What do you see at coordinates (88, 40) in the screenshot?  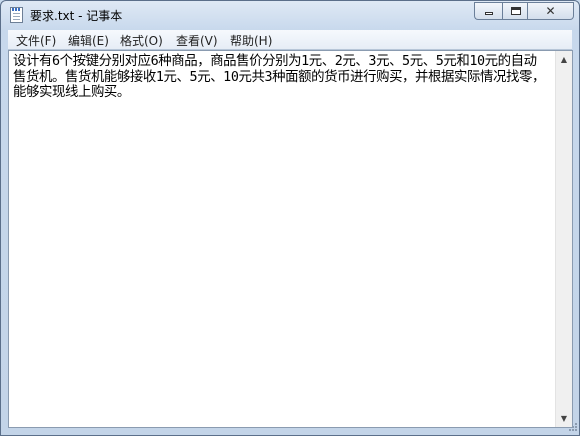 I see `menu-edit: 编辑(E)` at bounding box center [88, 40].